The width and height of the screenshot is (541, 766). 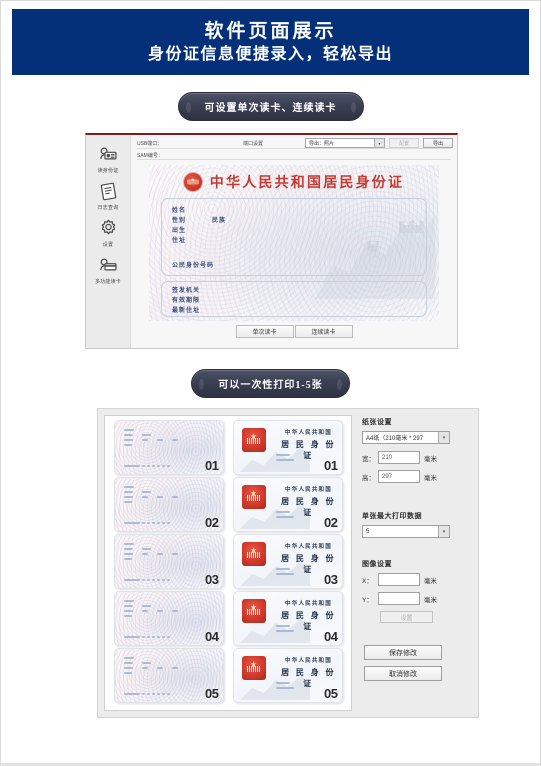 I want to click on sidebar-item-read-id: 读身份证, so click(x=108, y=158).